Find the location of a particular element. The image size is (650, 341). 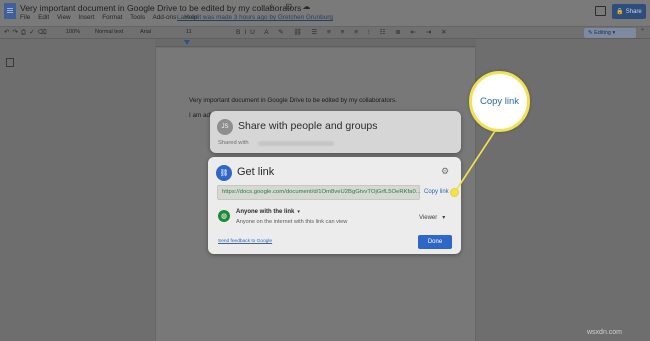

copy-link-callout: Copy link is located at coordinates (499, 101).